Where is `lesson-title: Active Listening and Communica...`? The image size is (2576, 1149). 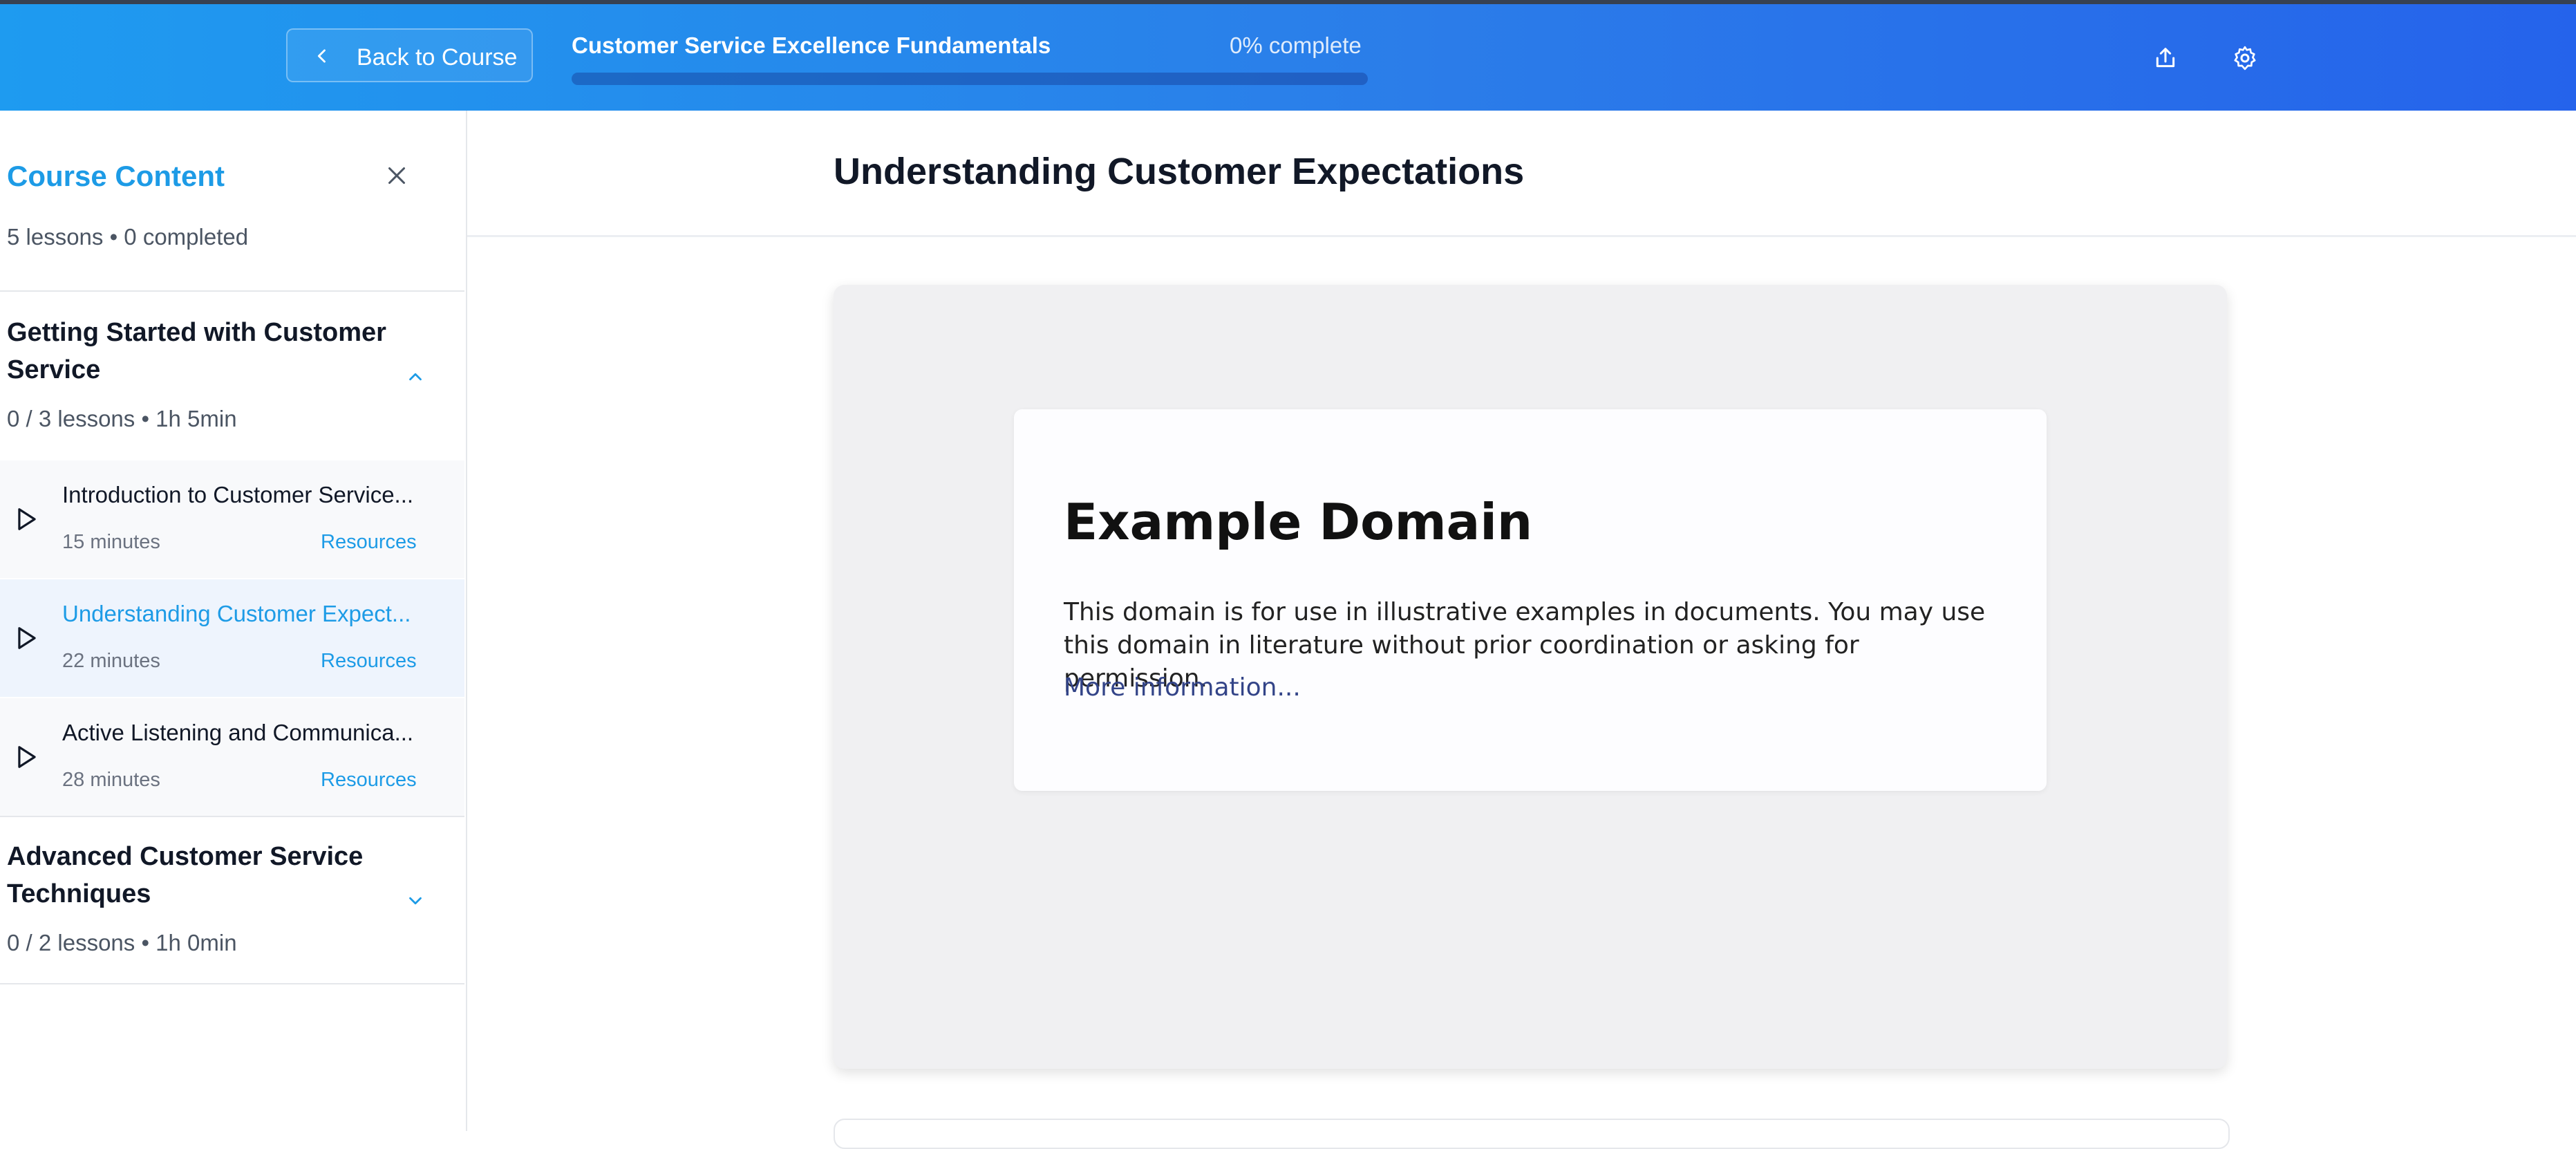
lesson-title: Active Listening and Communica... is located at coordinates (238, 732).